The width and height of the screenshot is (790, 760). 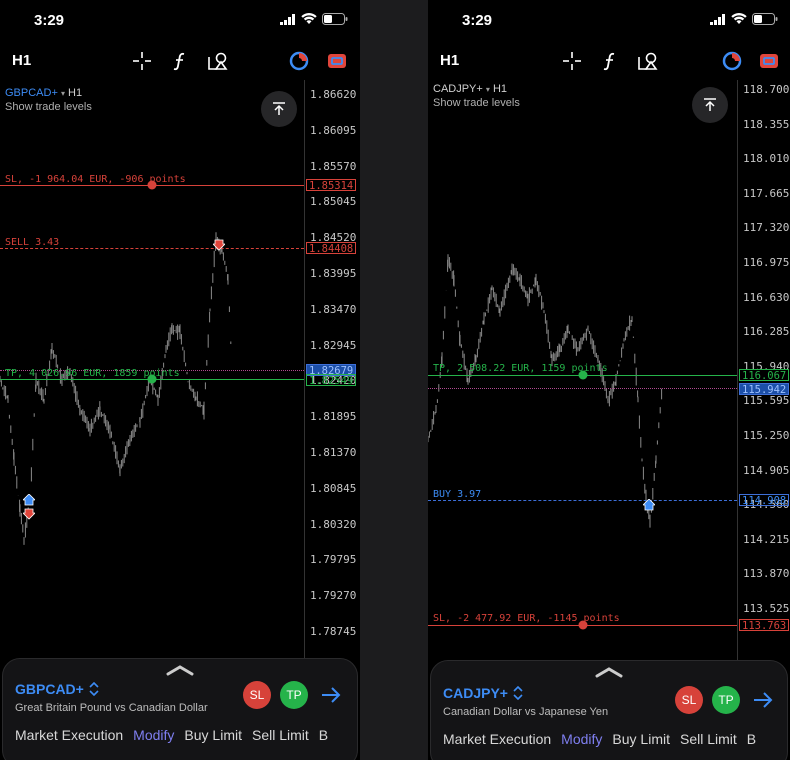 I want to click on panel-symbol-selector: GBPCAD+, so click(x=57, y=689).